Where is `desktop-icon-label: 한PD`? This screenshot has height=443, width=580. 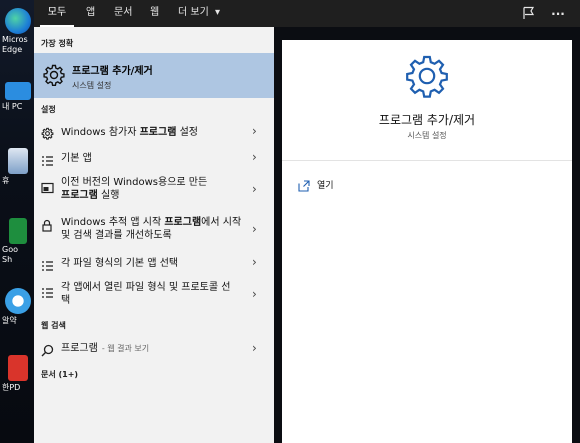
desktop-icon-label: 한PD is located at coordinates (11, 387).